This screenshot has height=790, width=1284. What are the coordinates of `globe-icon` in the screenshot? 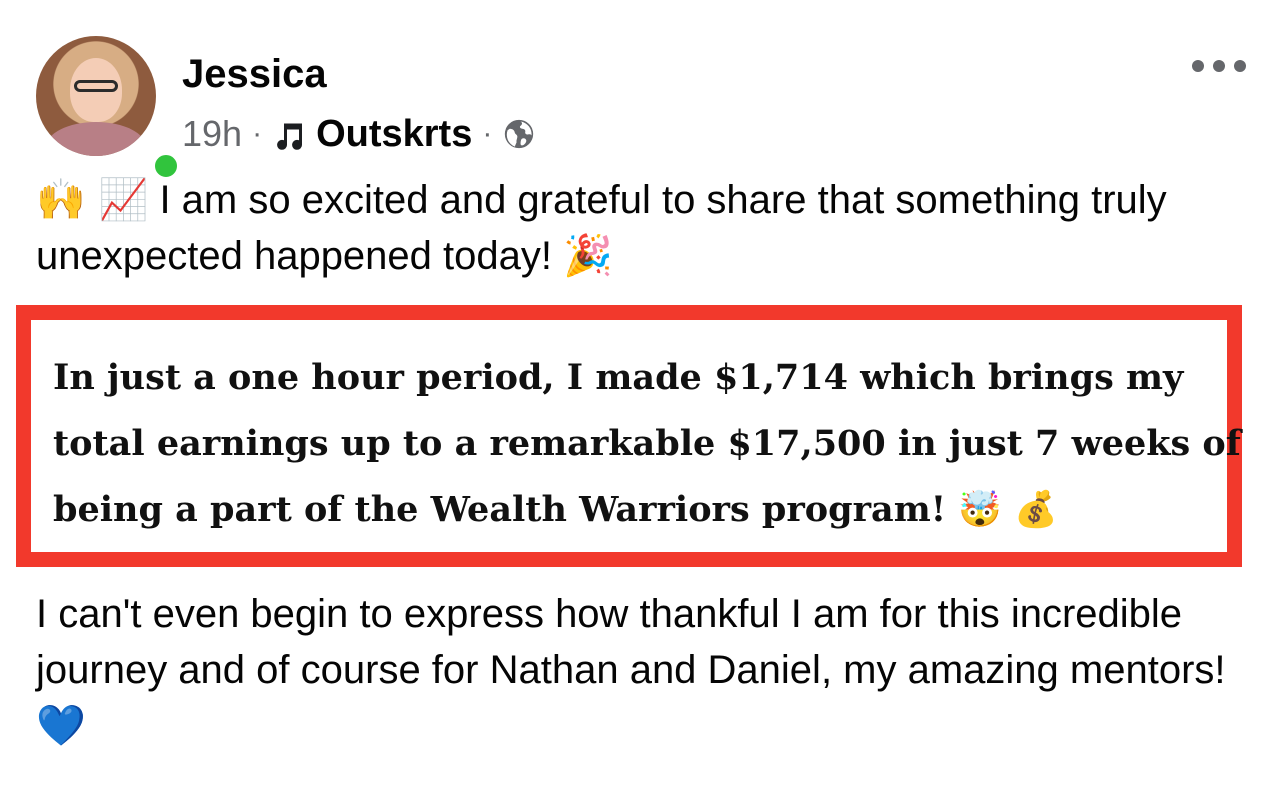 It's located at (519, 134).